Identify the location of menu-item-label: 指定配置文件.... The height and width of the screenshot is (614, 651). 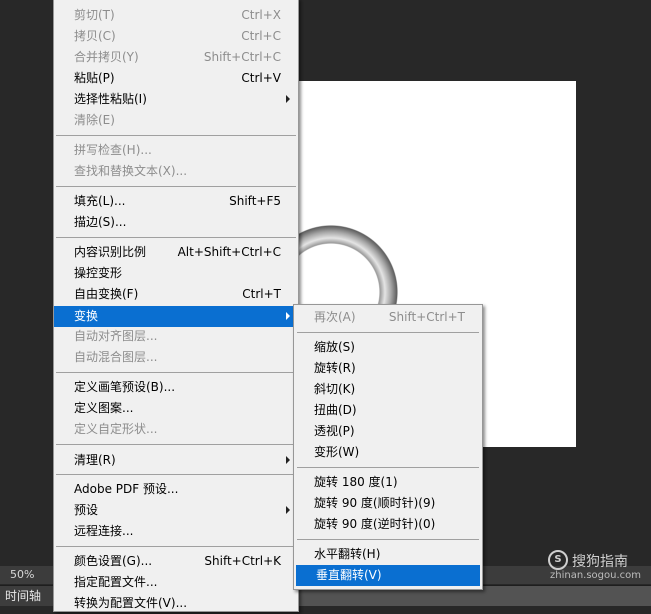
(116, 582).